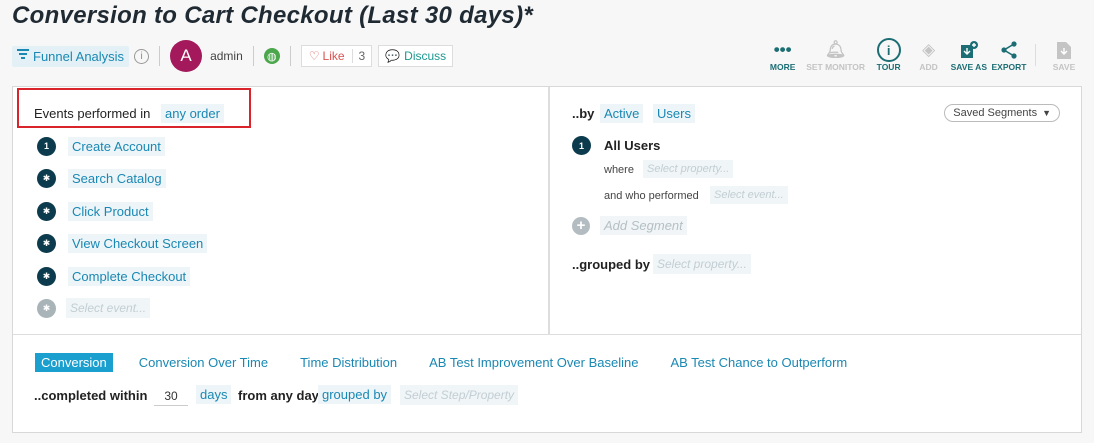 The image size is (1094, 443). I want to click on where-label: where, so click(619, 170).